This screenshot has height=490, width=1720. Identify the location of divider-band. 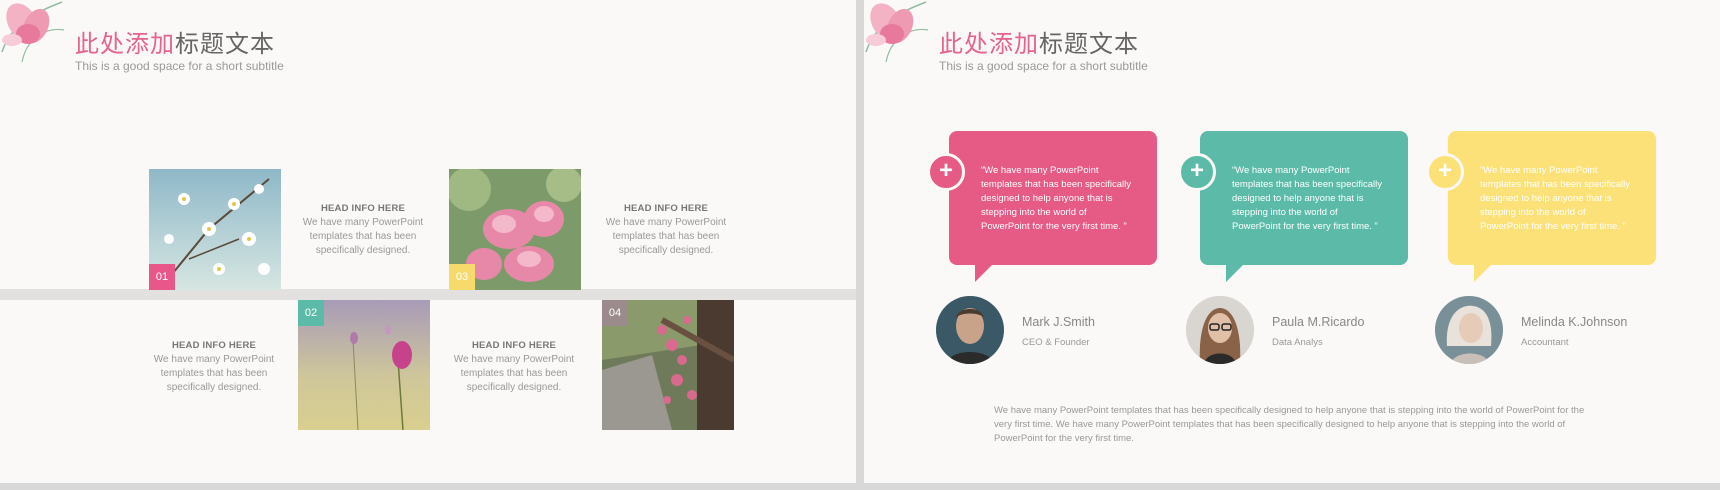
(428, 294).